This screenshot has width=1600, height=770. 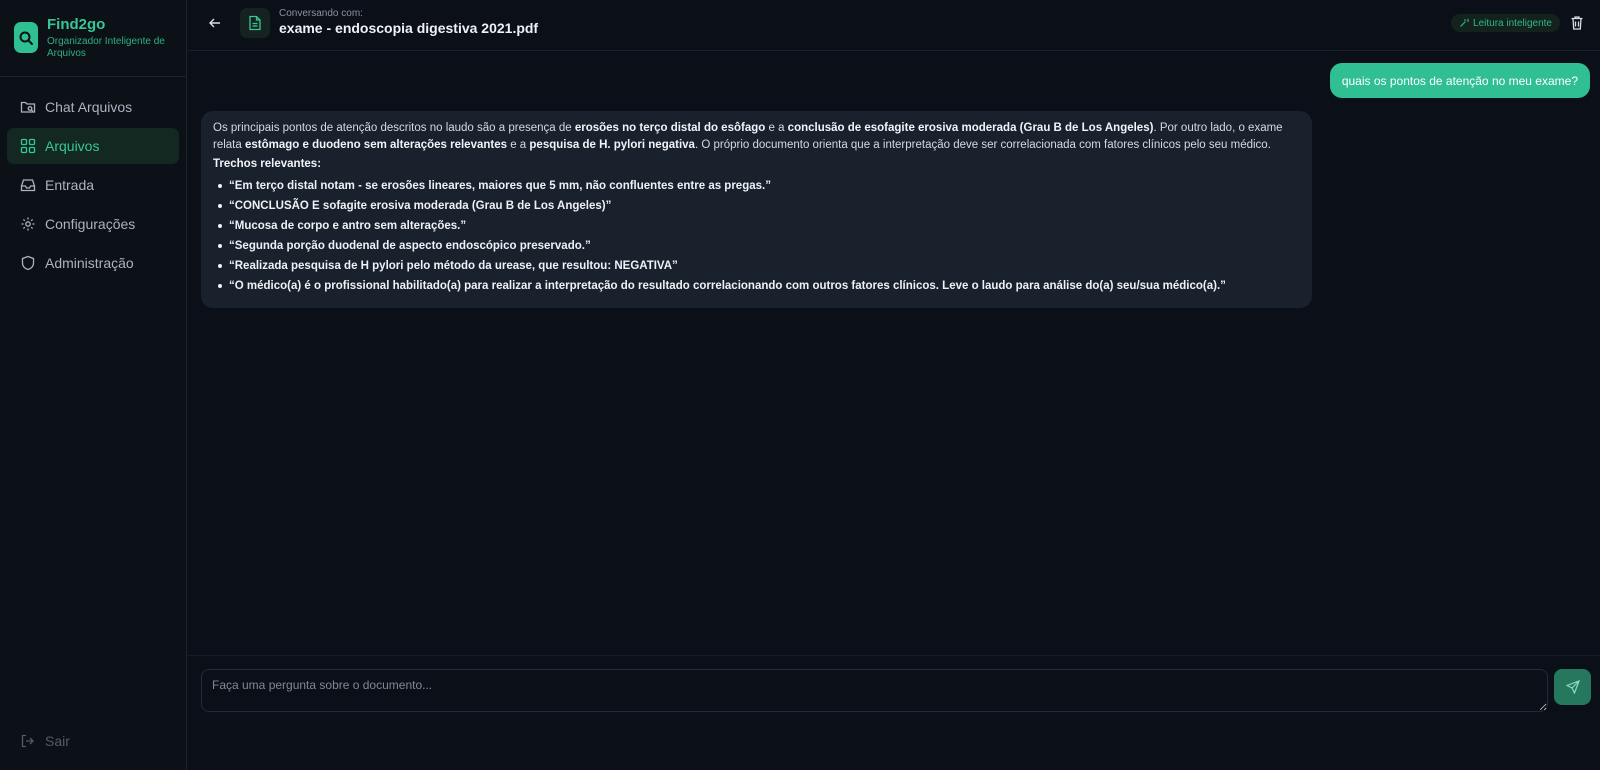 I want to click on folder-search-icon, so click(x=28, y=107).